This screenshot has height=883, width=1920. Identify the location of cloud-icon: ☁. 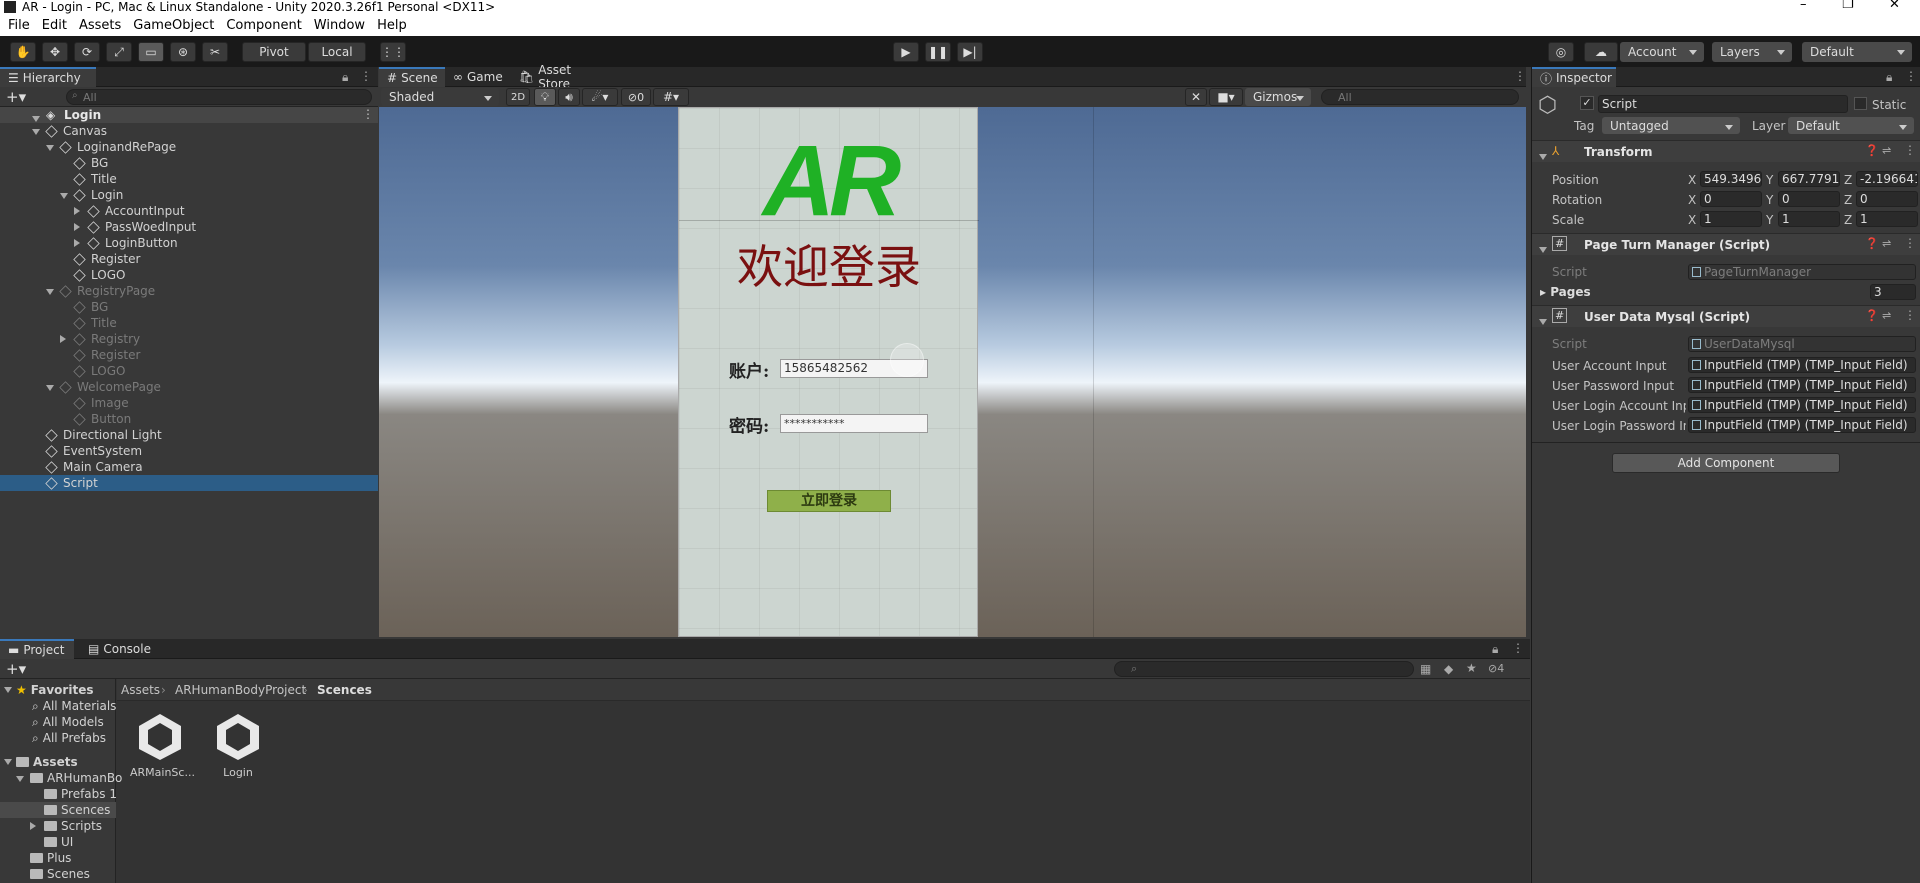
(1601, 52).